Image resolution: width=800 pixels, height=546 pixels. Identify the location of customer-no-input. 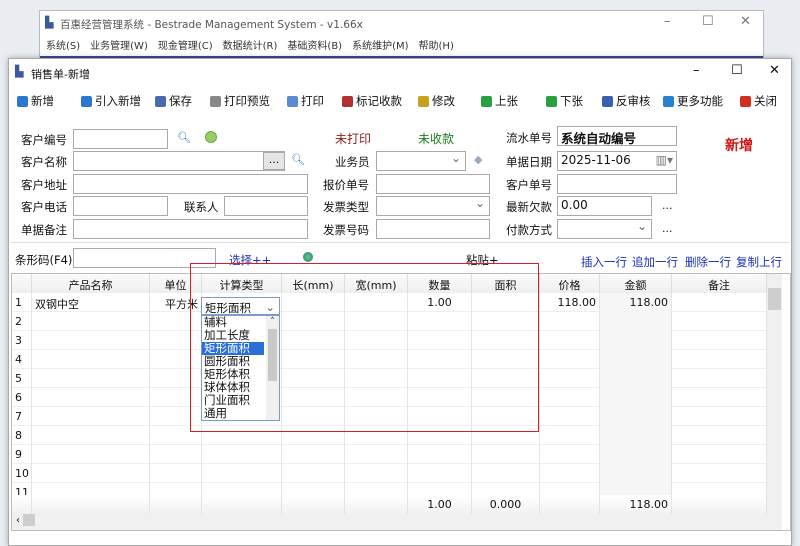
(120, 139).